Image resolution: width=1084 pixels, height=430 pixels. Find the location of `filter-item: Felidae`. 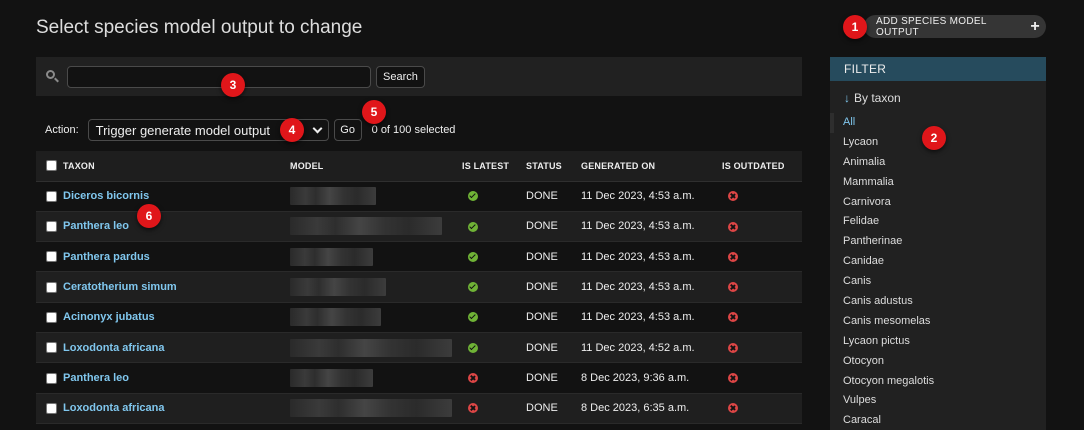

filter-item: Felidae is located at coordinates (938, 222).